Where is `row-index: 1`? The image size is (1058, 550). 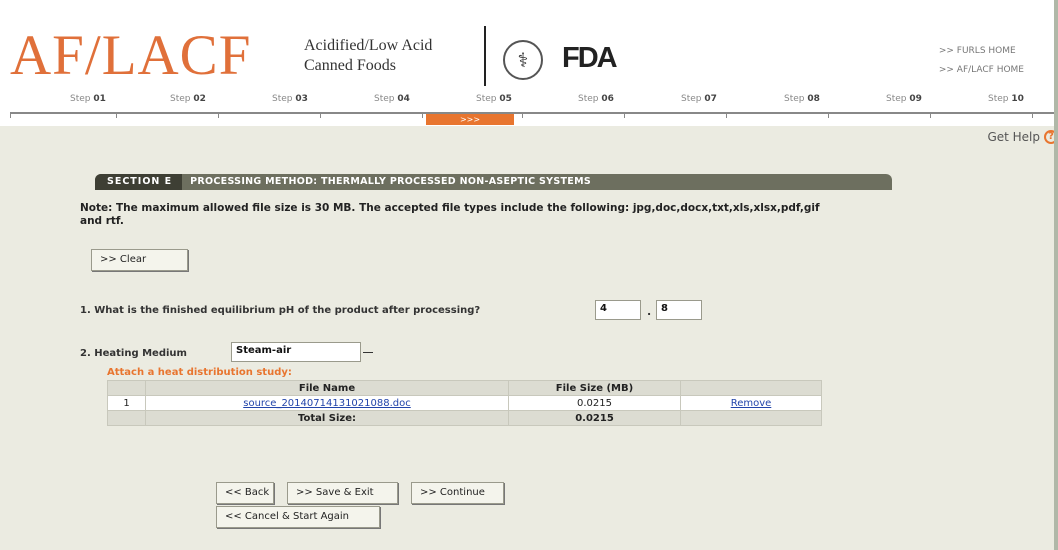
row-index: 1 is located at coordinates (126, 403).